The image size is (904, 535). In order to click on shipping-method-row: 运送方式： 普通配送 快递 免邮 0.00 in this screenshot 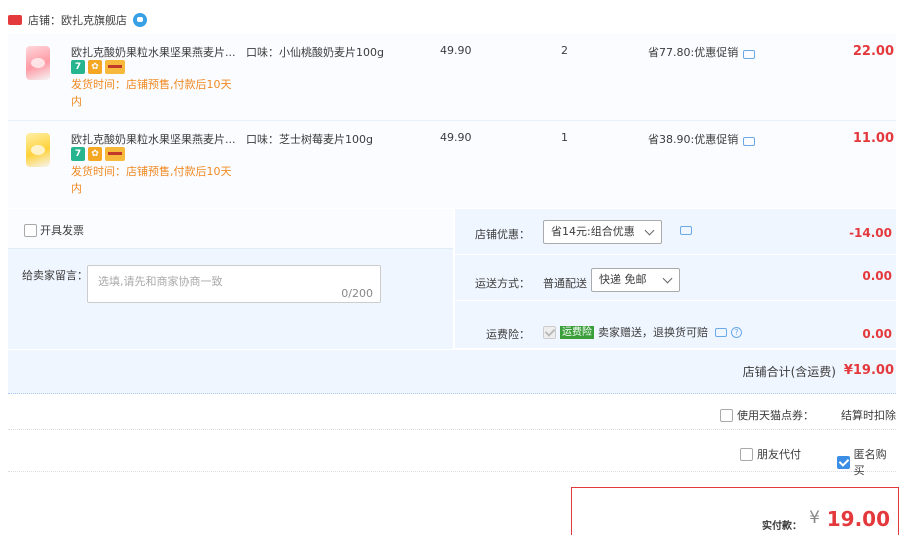, I will do `click(675, 278)`.